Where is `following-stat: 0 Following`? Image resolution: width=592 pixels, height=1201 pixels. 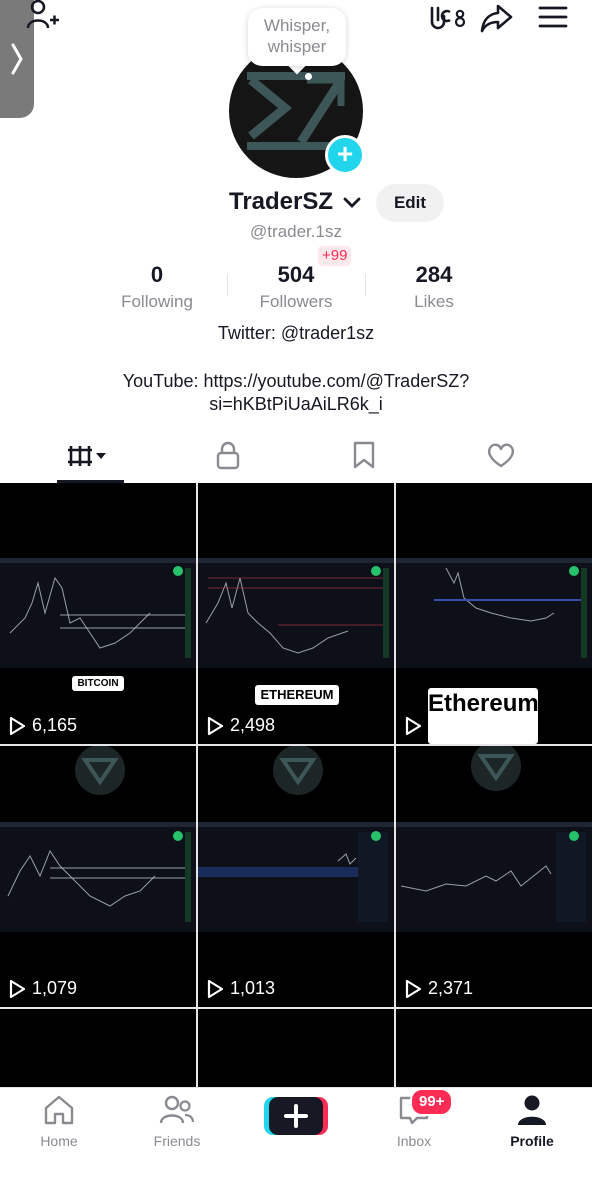
following-stat: 0 Following is located at coordinates (157, 287).